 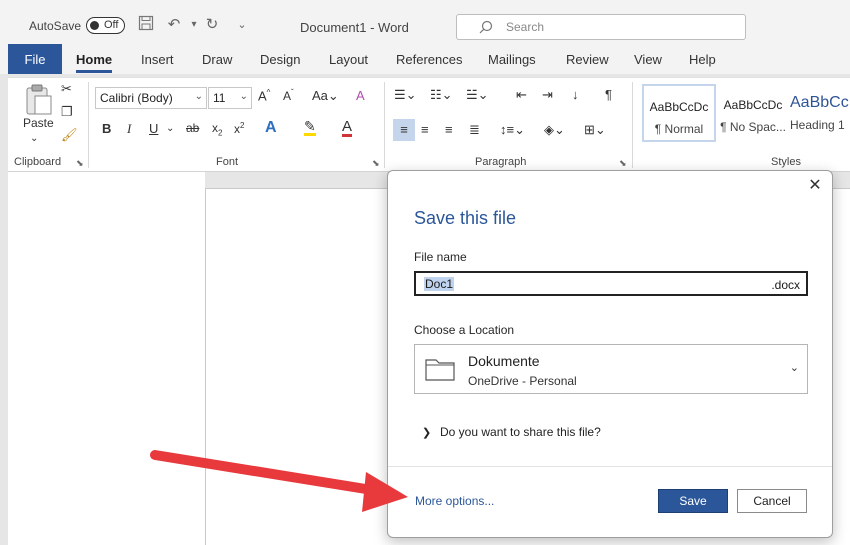 I want to click on annotation-arrow-icon, so click(x=279, y=481).